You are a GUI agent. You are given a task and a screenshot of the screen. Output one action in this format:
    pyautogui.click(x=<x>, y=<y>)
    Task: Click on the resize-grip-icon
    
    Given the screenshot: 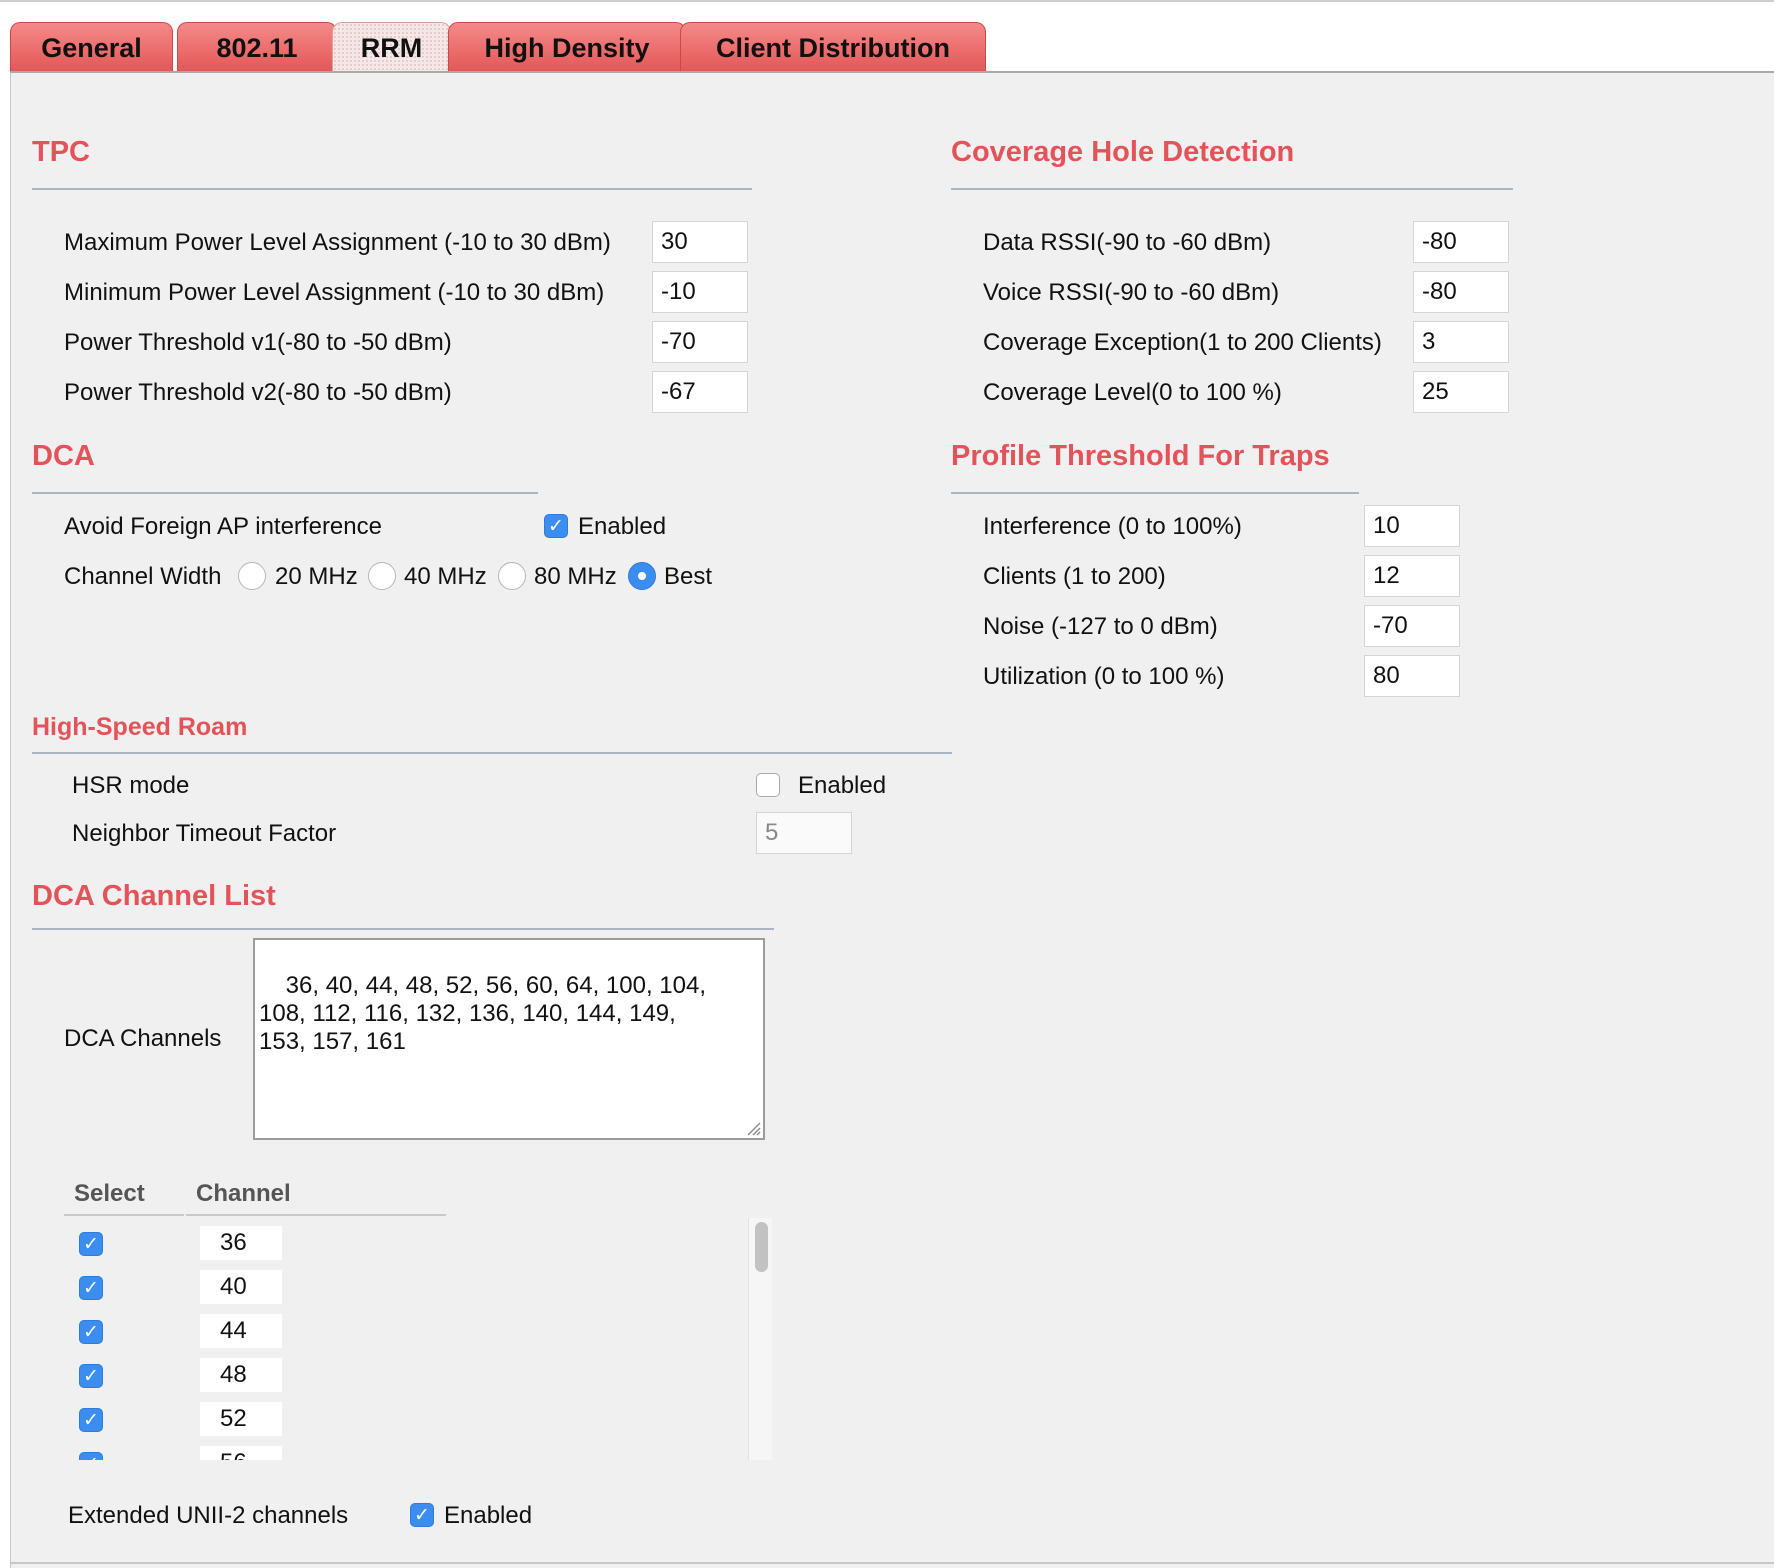 What is the action you would take?
    pyautogui.click(x=753, y=1128)
    